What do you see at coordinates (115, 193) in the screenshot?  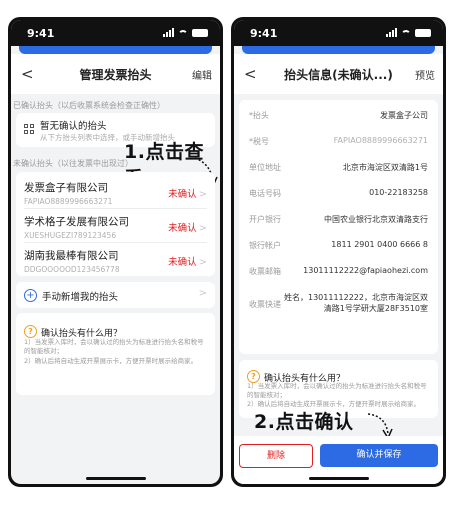 I see `list-item: 发票盒子有限公司 FAPIAO8889996663271 未确认 >` at bounding box center [115, 193].